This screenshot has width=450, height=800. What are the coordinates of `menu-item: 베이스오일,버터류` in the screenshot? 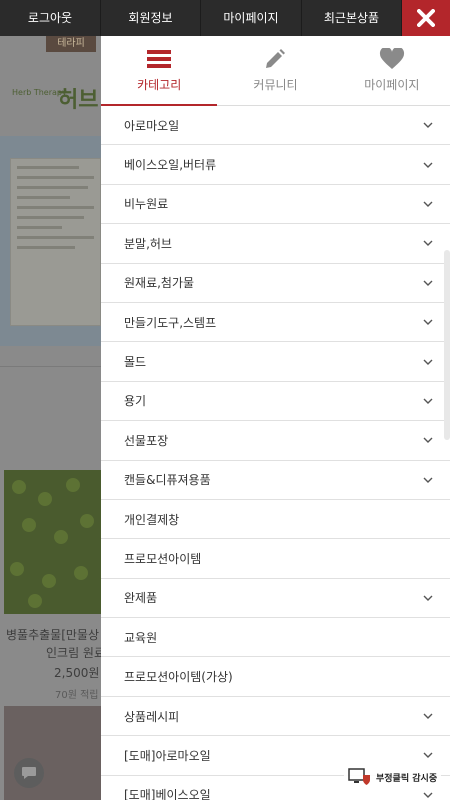 It's located at (275, 165).